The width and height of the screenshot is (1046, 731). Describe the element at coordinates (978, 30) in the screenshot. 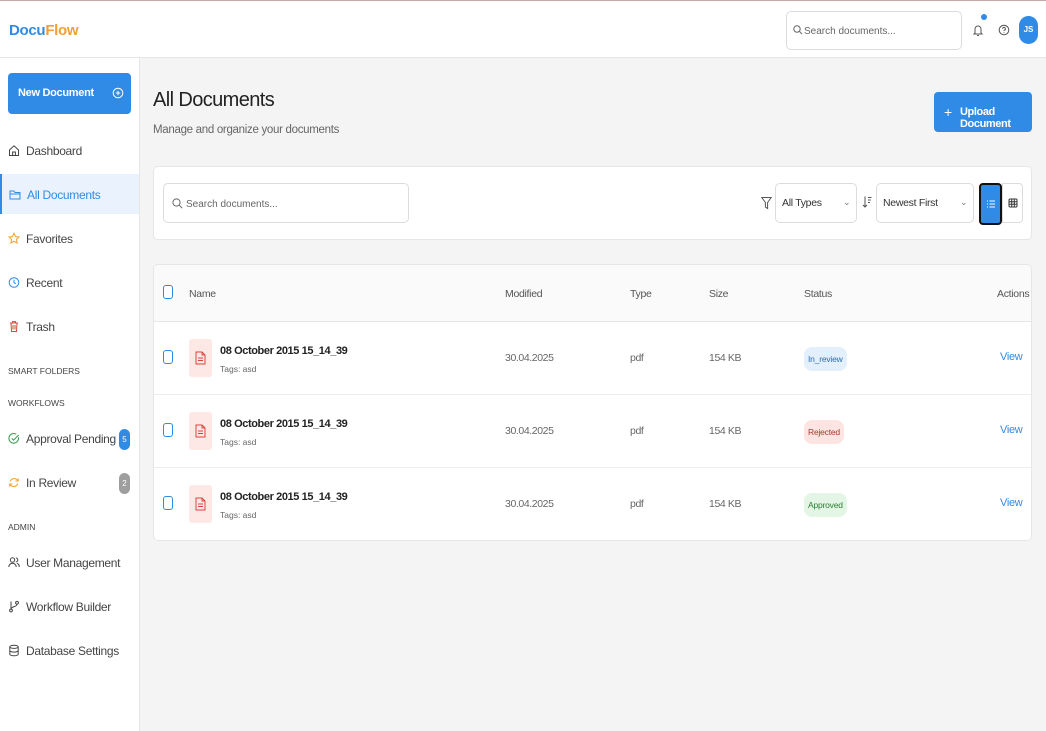

I see `bell-icon` at that location.